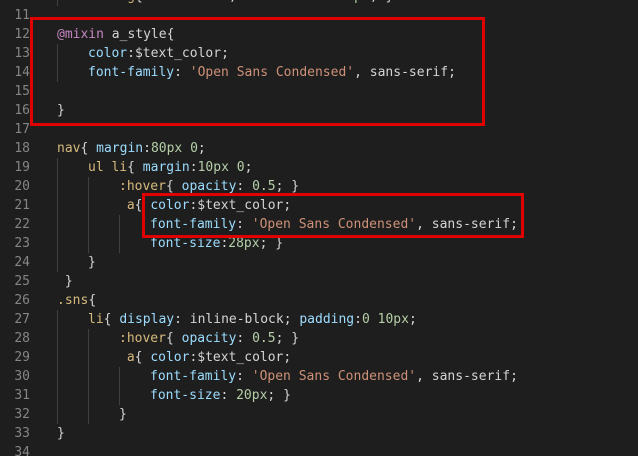 Image resolution: width=638 pixels, height=456 pixels. Describe the element at coordinates (22, 450) in the screenshot. I see `line-number: 34` at that location.